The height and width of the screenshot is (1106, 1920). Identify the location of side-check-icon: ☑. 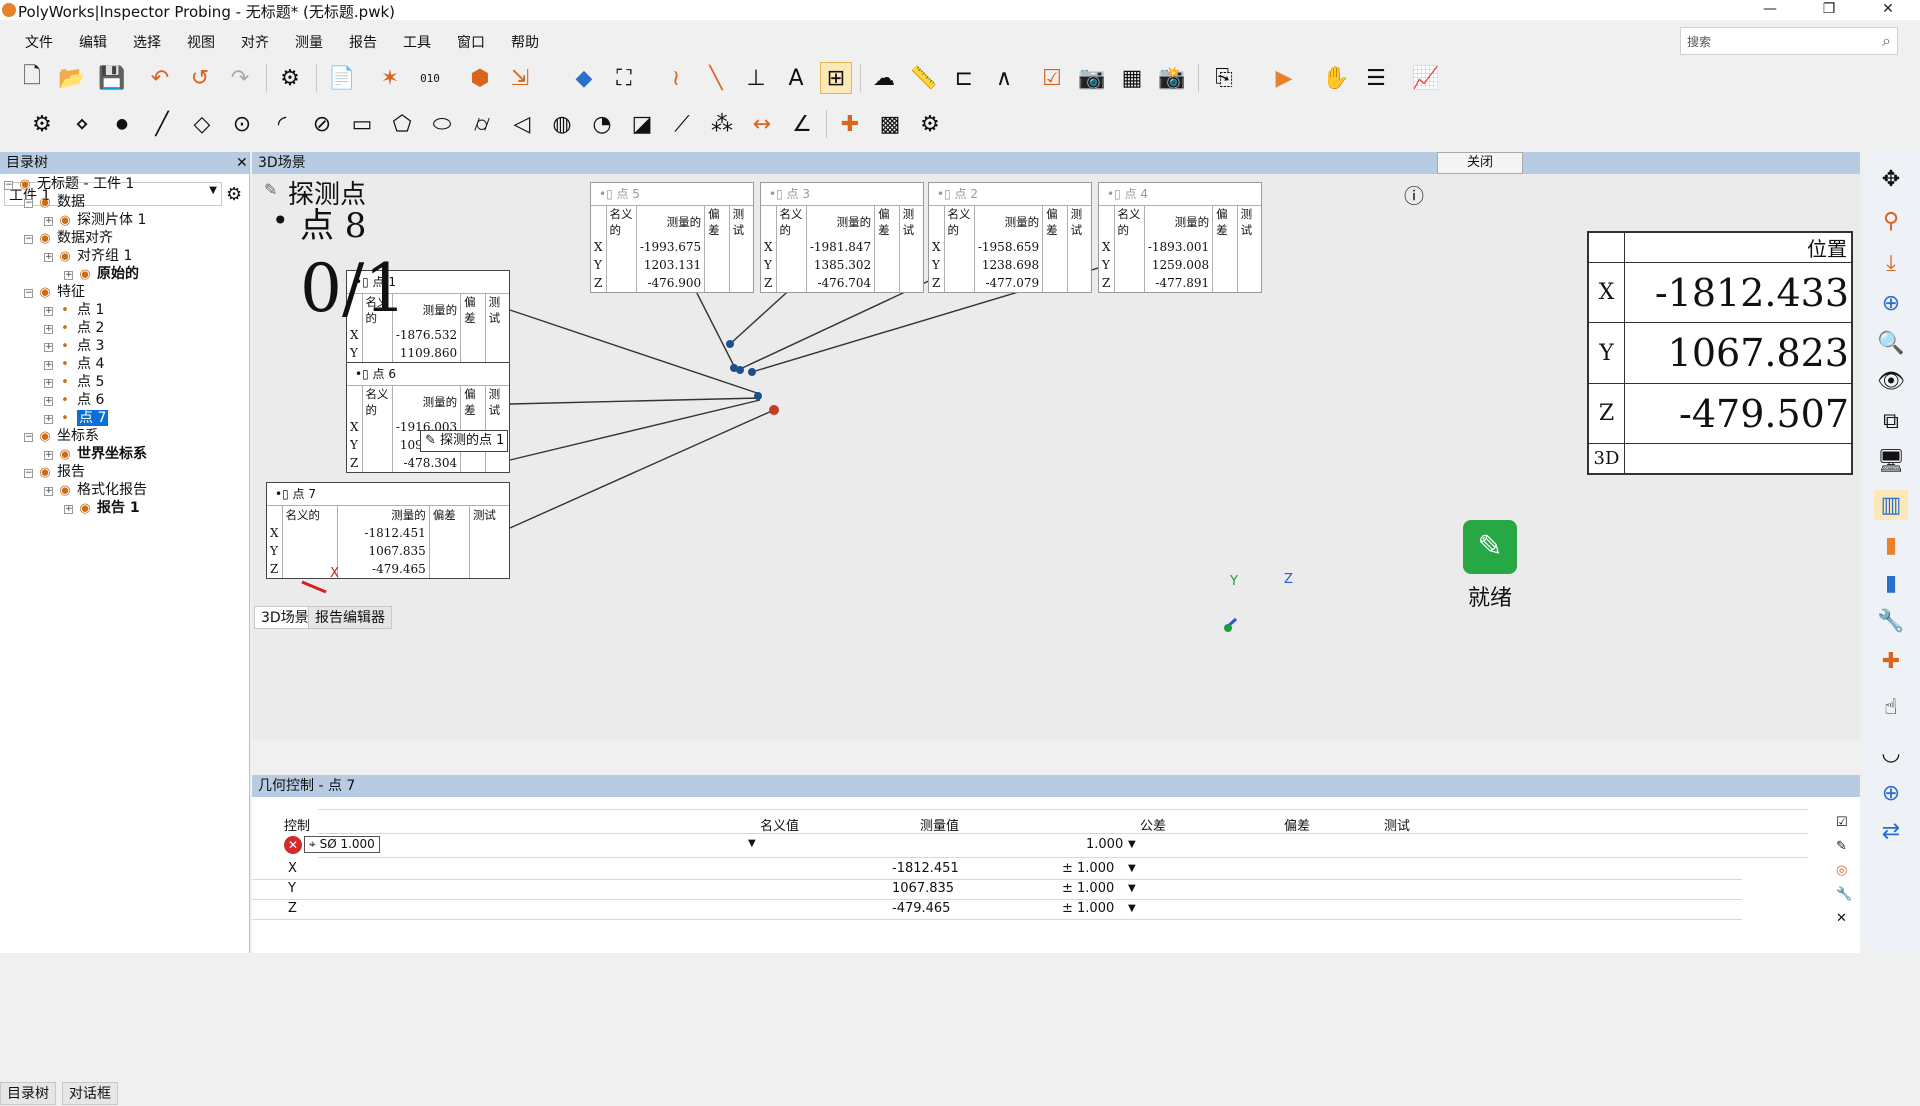
(1842, 822).